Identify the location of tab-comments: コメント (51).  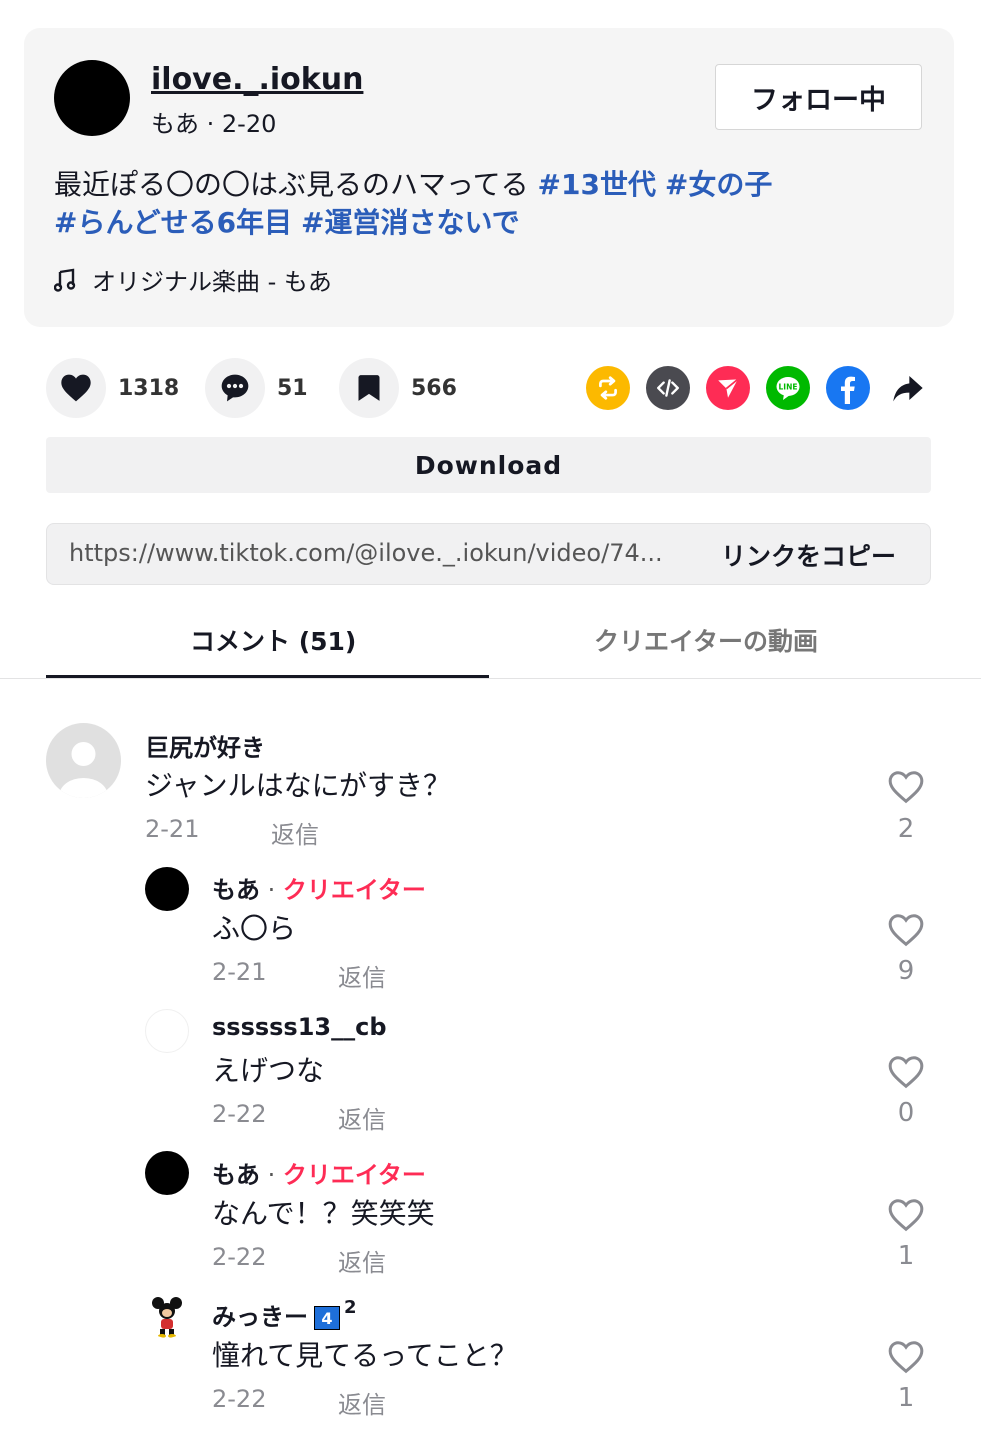
(273, 640).